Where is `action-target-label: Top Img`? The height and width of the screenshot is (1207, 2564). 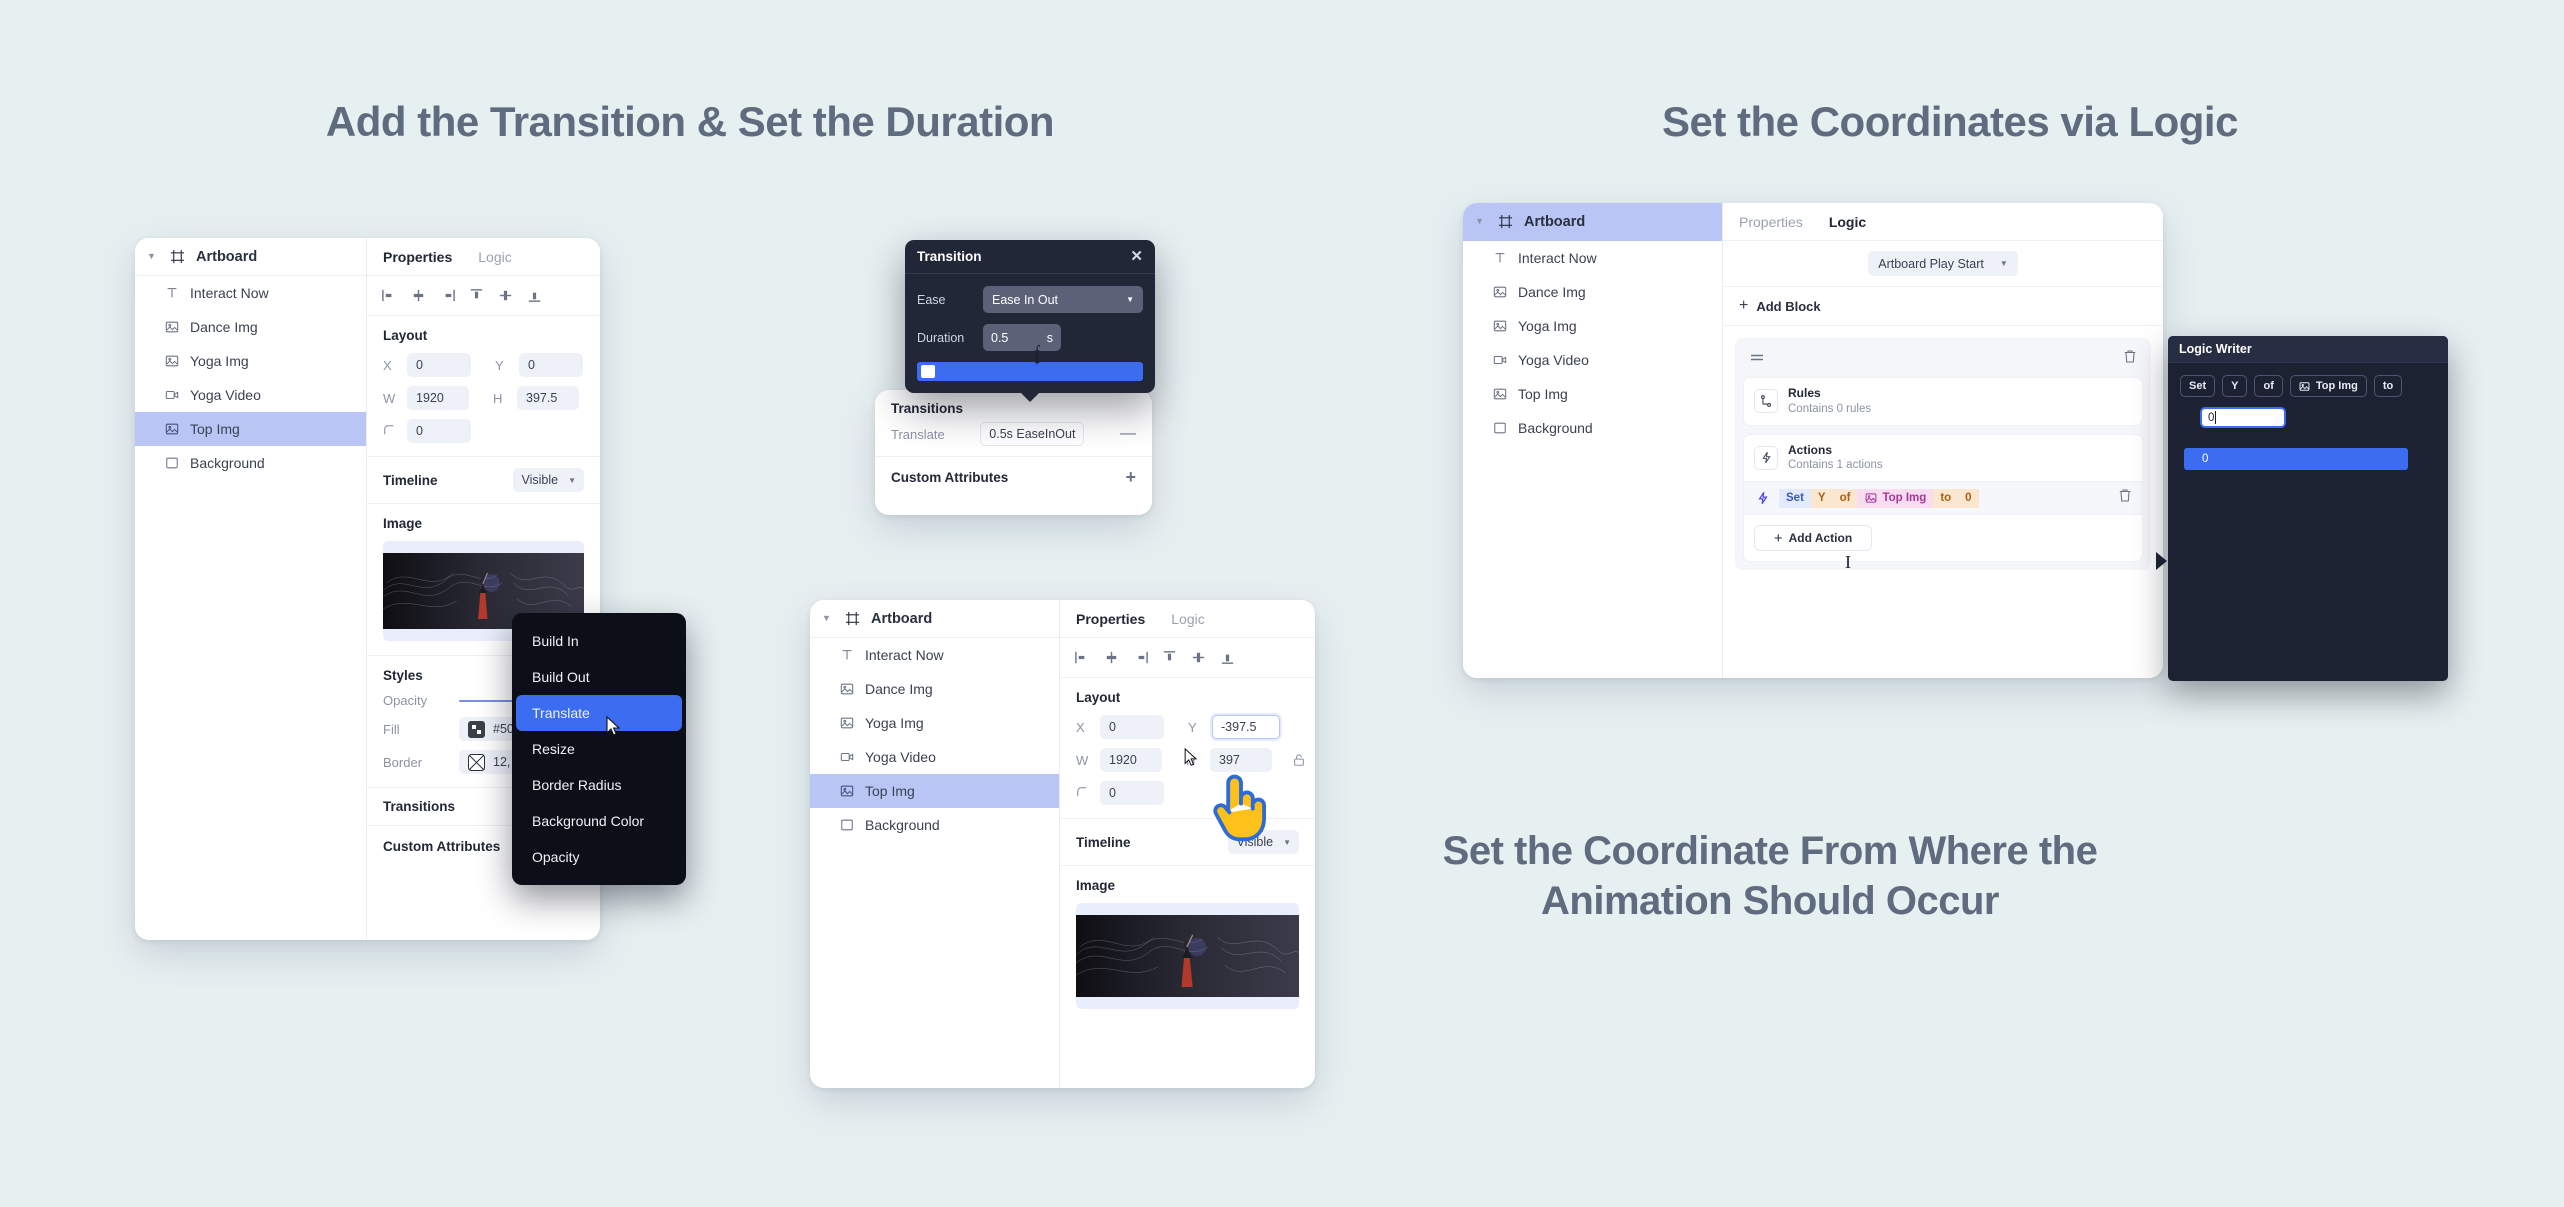
action-target-label: Top Img is located at coordinates (1904, 498).